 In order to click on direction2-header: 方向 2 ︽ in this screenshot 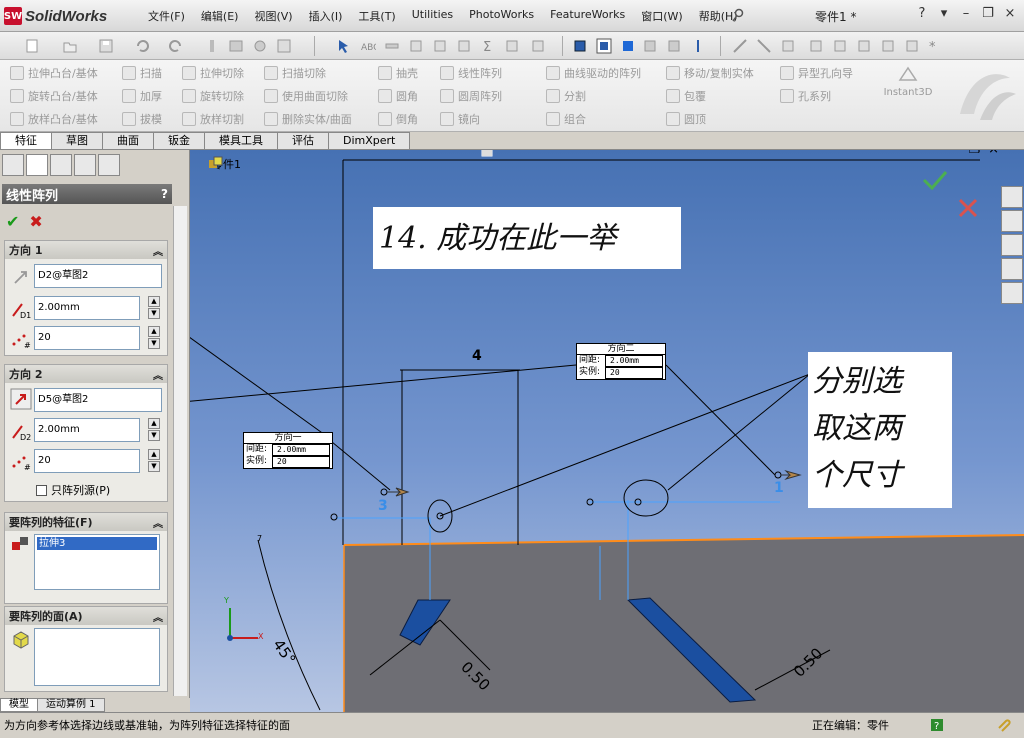, I will do `click(86, 374)`.